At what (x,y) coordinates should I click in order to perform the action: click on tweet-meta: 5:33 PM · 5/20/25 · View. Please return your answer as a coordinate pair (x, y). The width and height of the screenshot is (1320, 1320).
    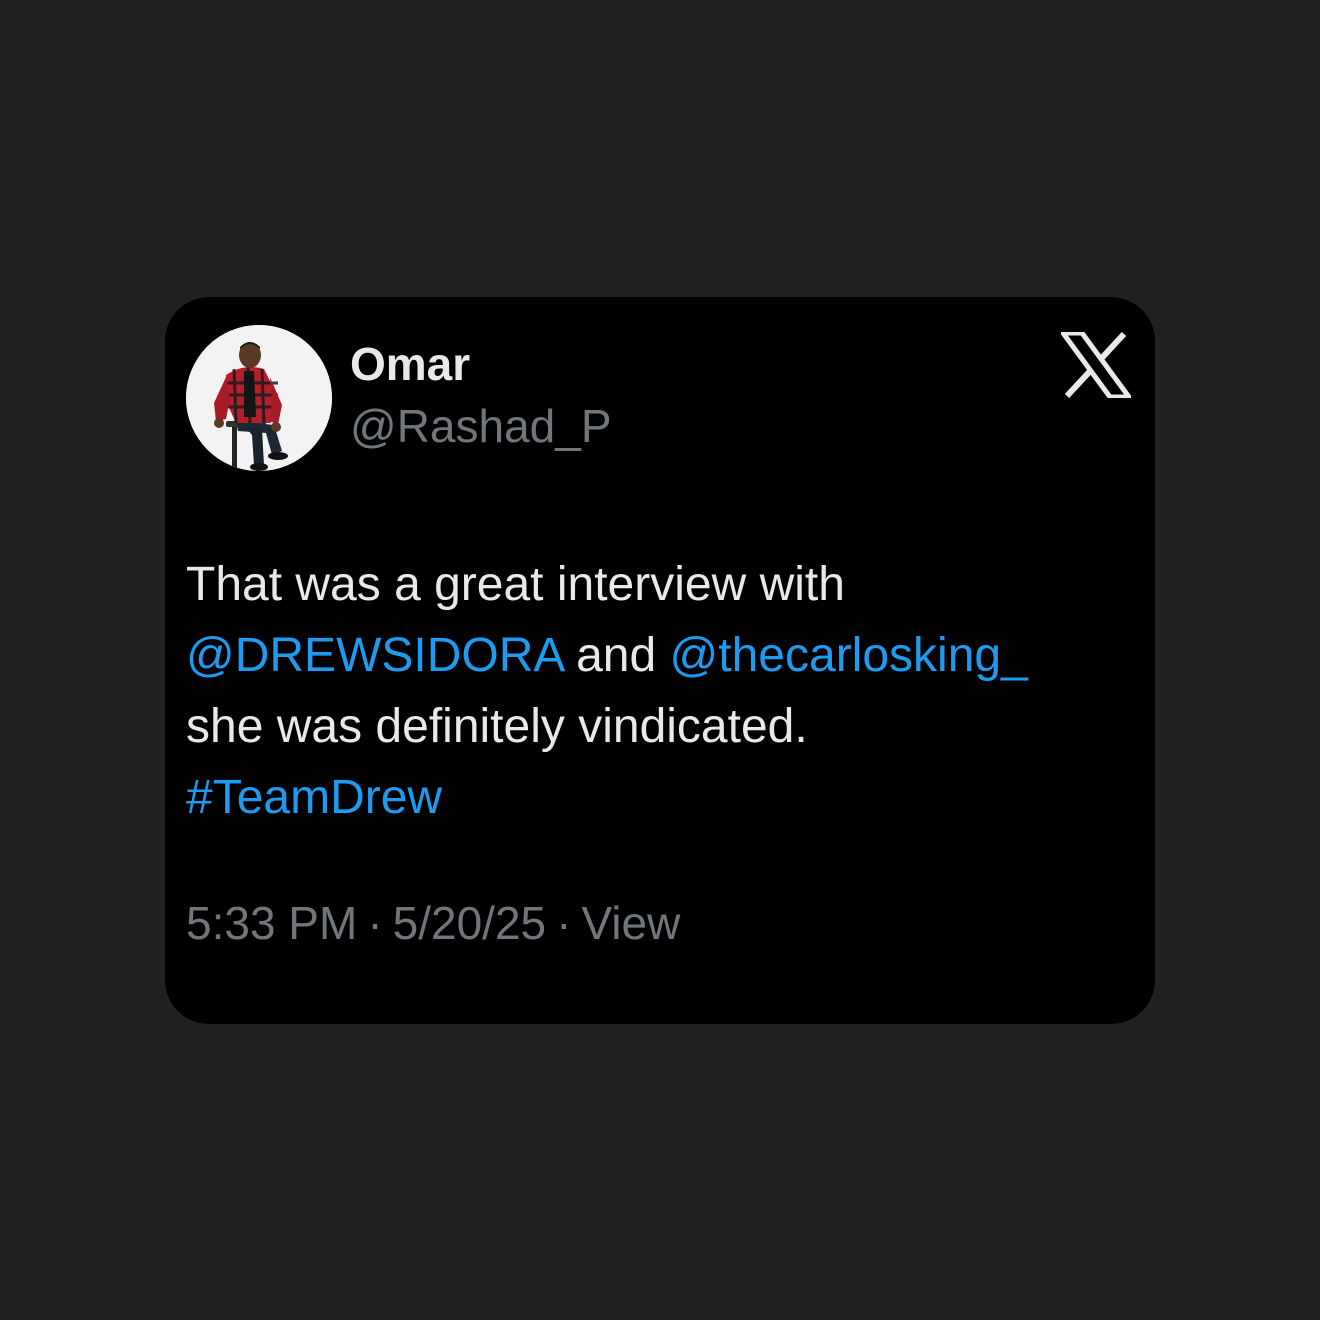
    Looking at the image, I should click on (433, 923).